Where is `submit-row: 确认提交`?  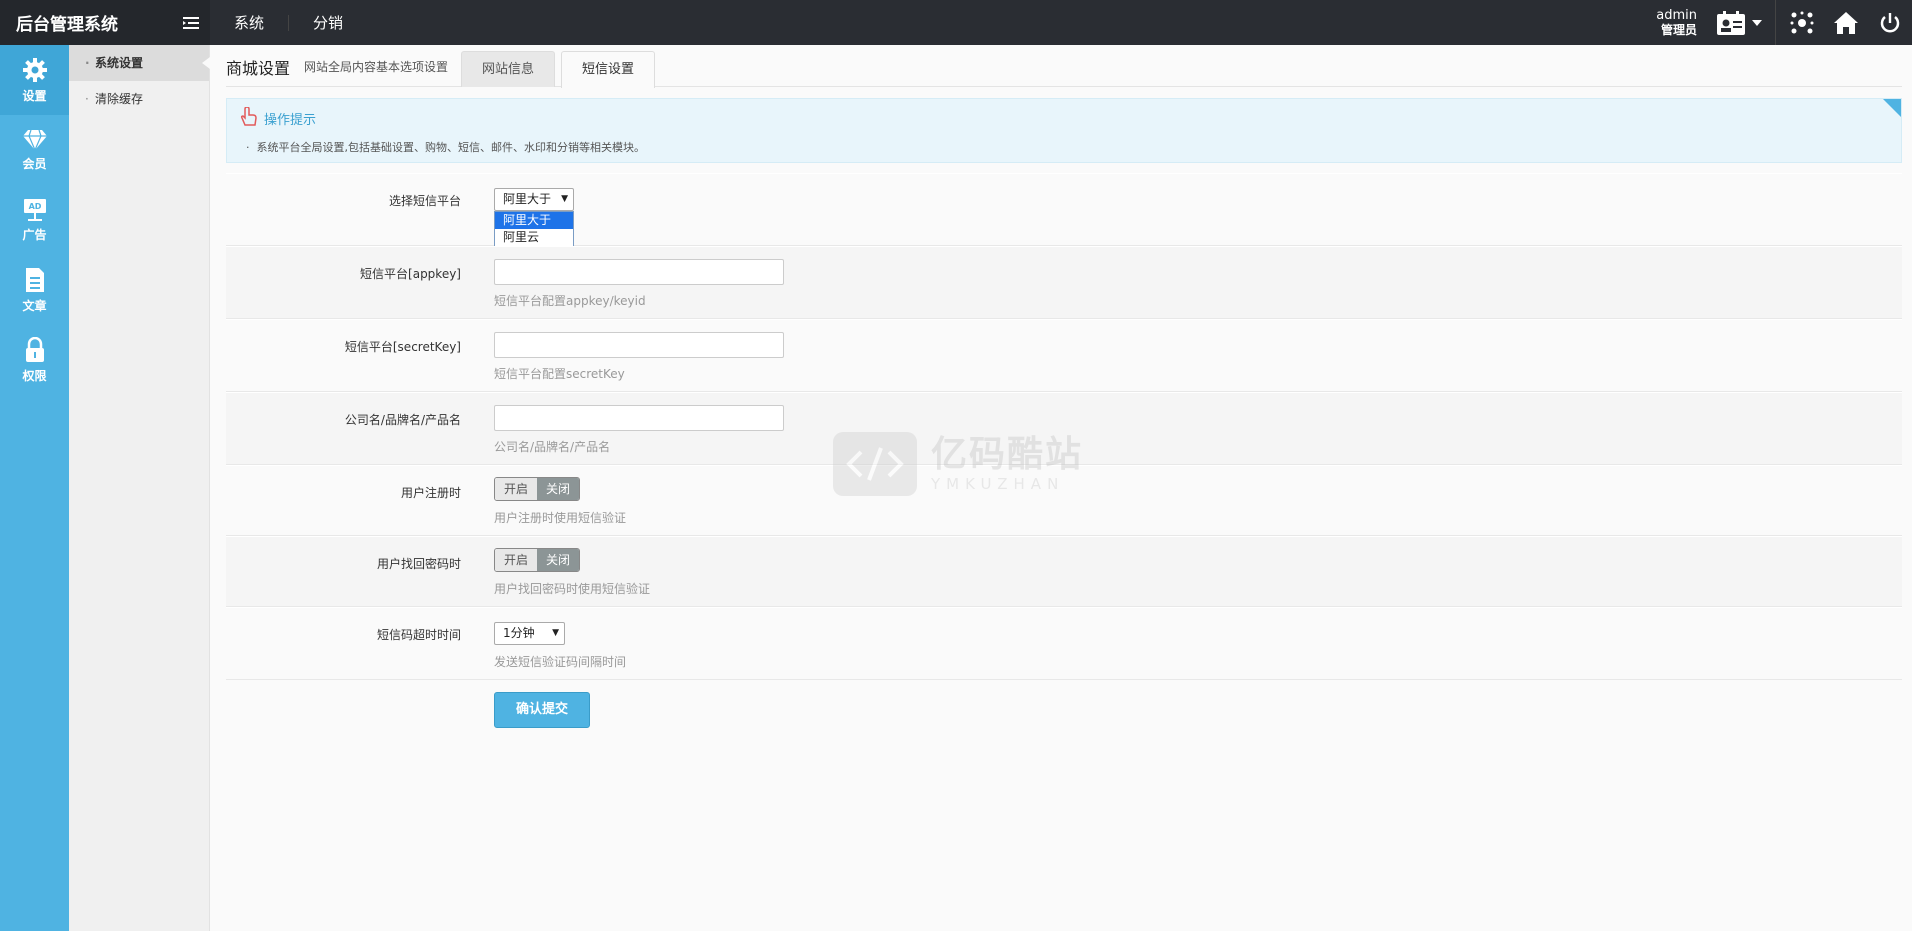 submit-row: 确认提交 is located at coordinates (1064, 710).